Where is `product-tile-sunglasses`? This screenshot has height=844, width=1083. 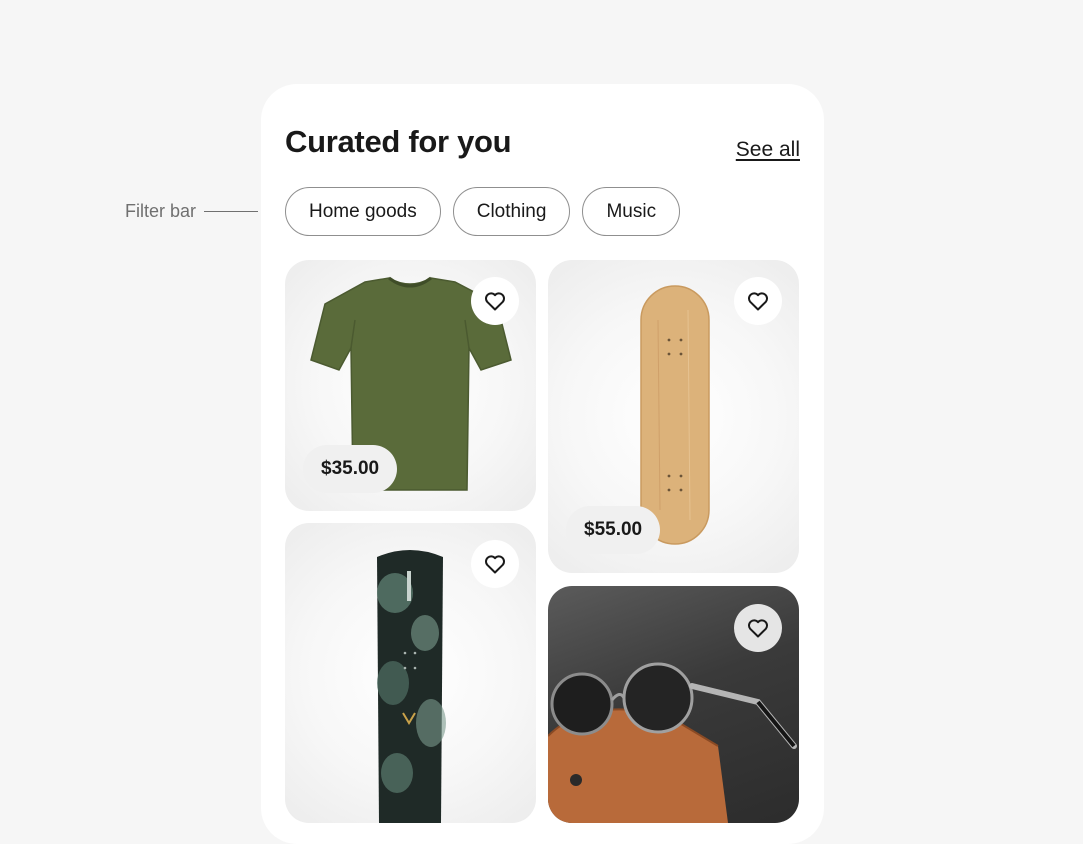
product-tile-sunglasses is located at coordinates (673, 704).